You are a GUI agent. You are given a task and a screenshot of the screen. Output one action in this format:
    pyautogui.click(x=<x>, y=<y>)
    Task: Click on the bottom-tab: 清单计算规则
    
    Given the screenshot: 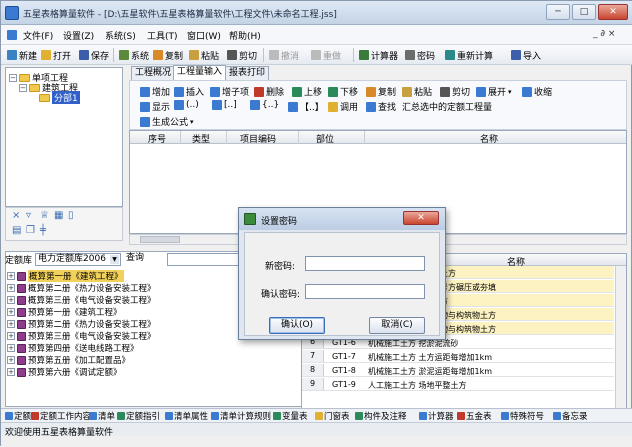 What is the action you would take?
    pyautogui.click(x=241, y=416)
    